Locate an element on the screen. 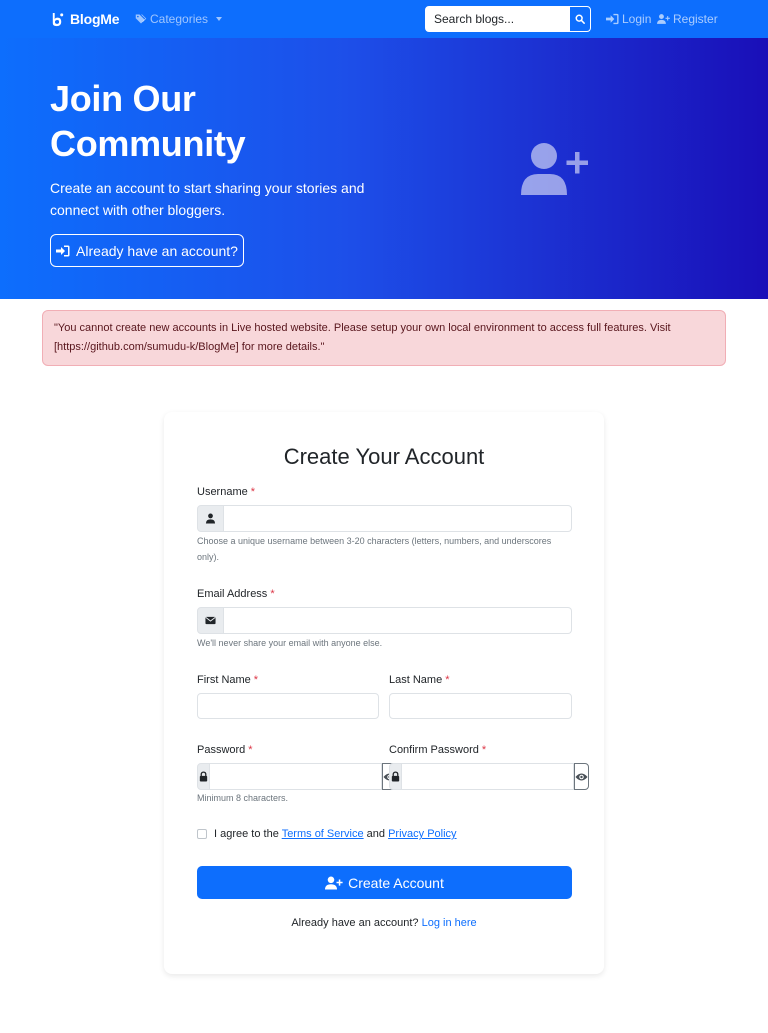  user-icon is located at coordinates (210, 518).